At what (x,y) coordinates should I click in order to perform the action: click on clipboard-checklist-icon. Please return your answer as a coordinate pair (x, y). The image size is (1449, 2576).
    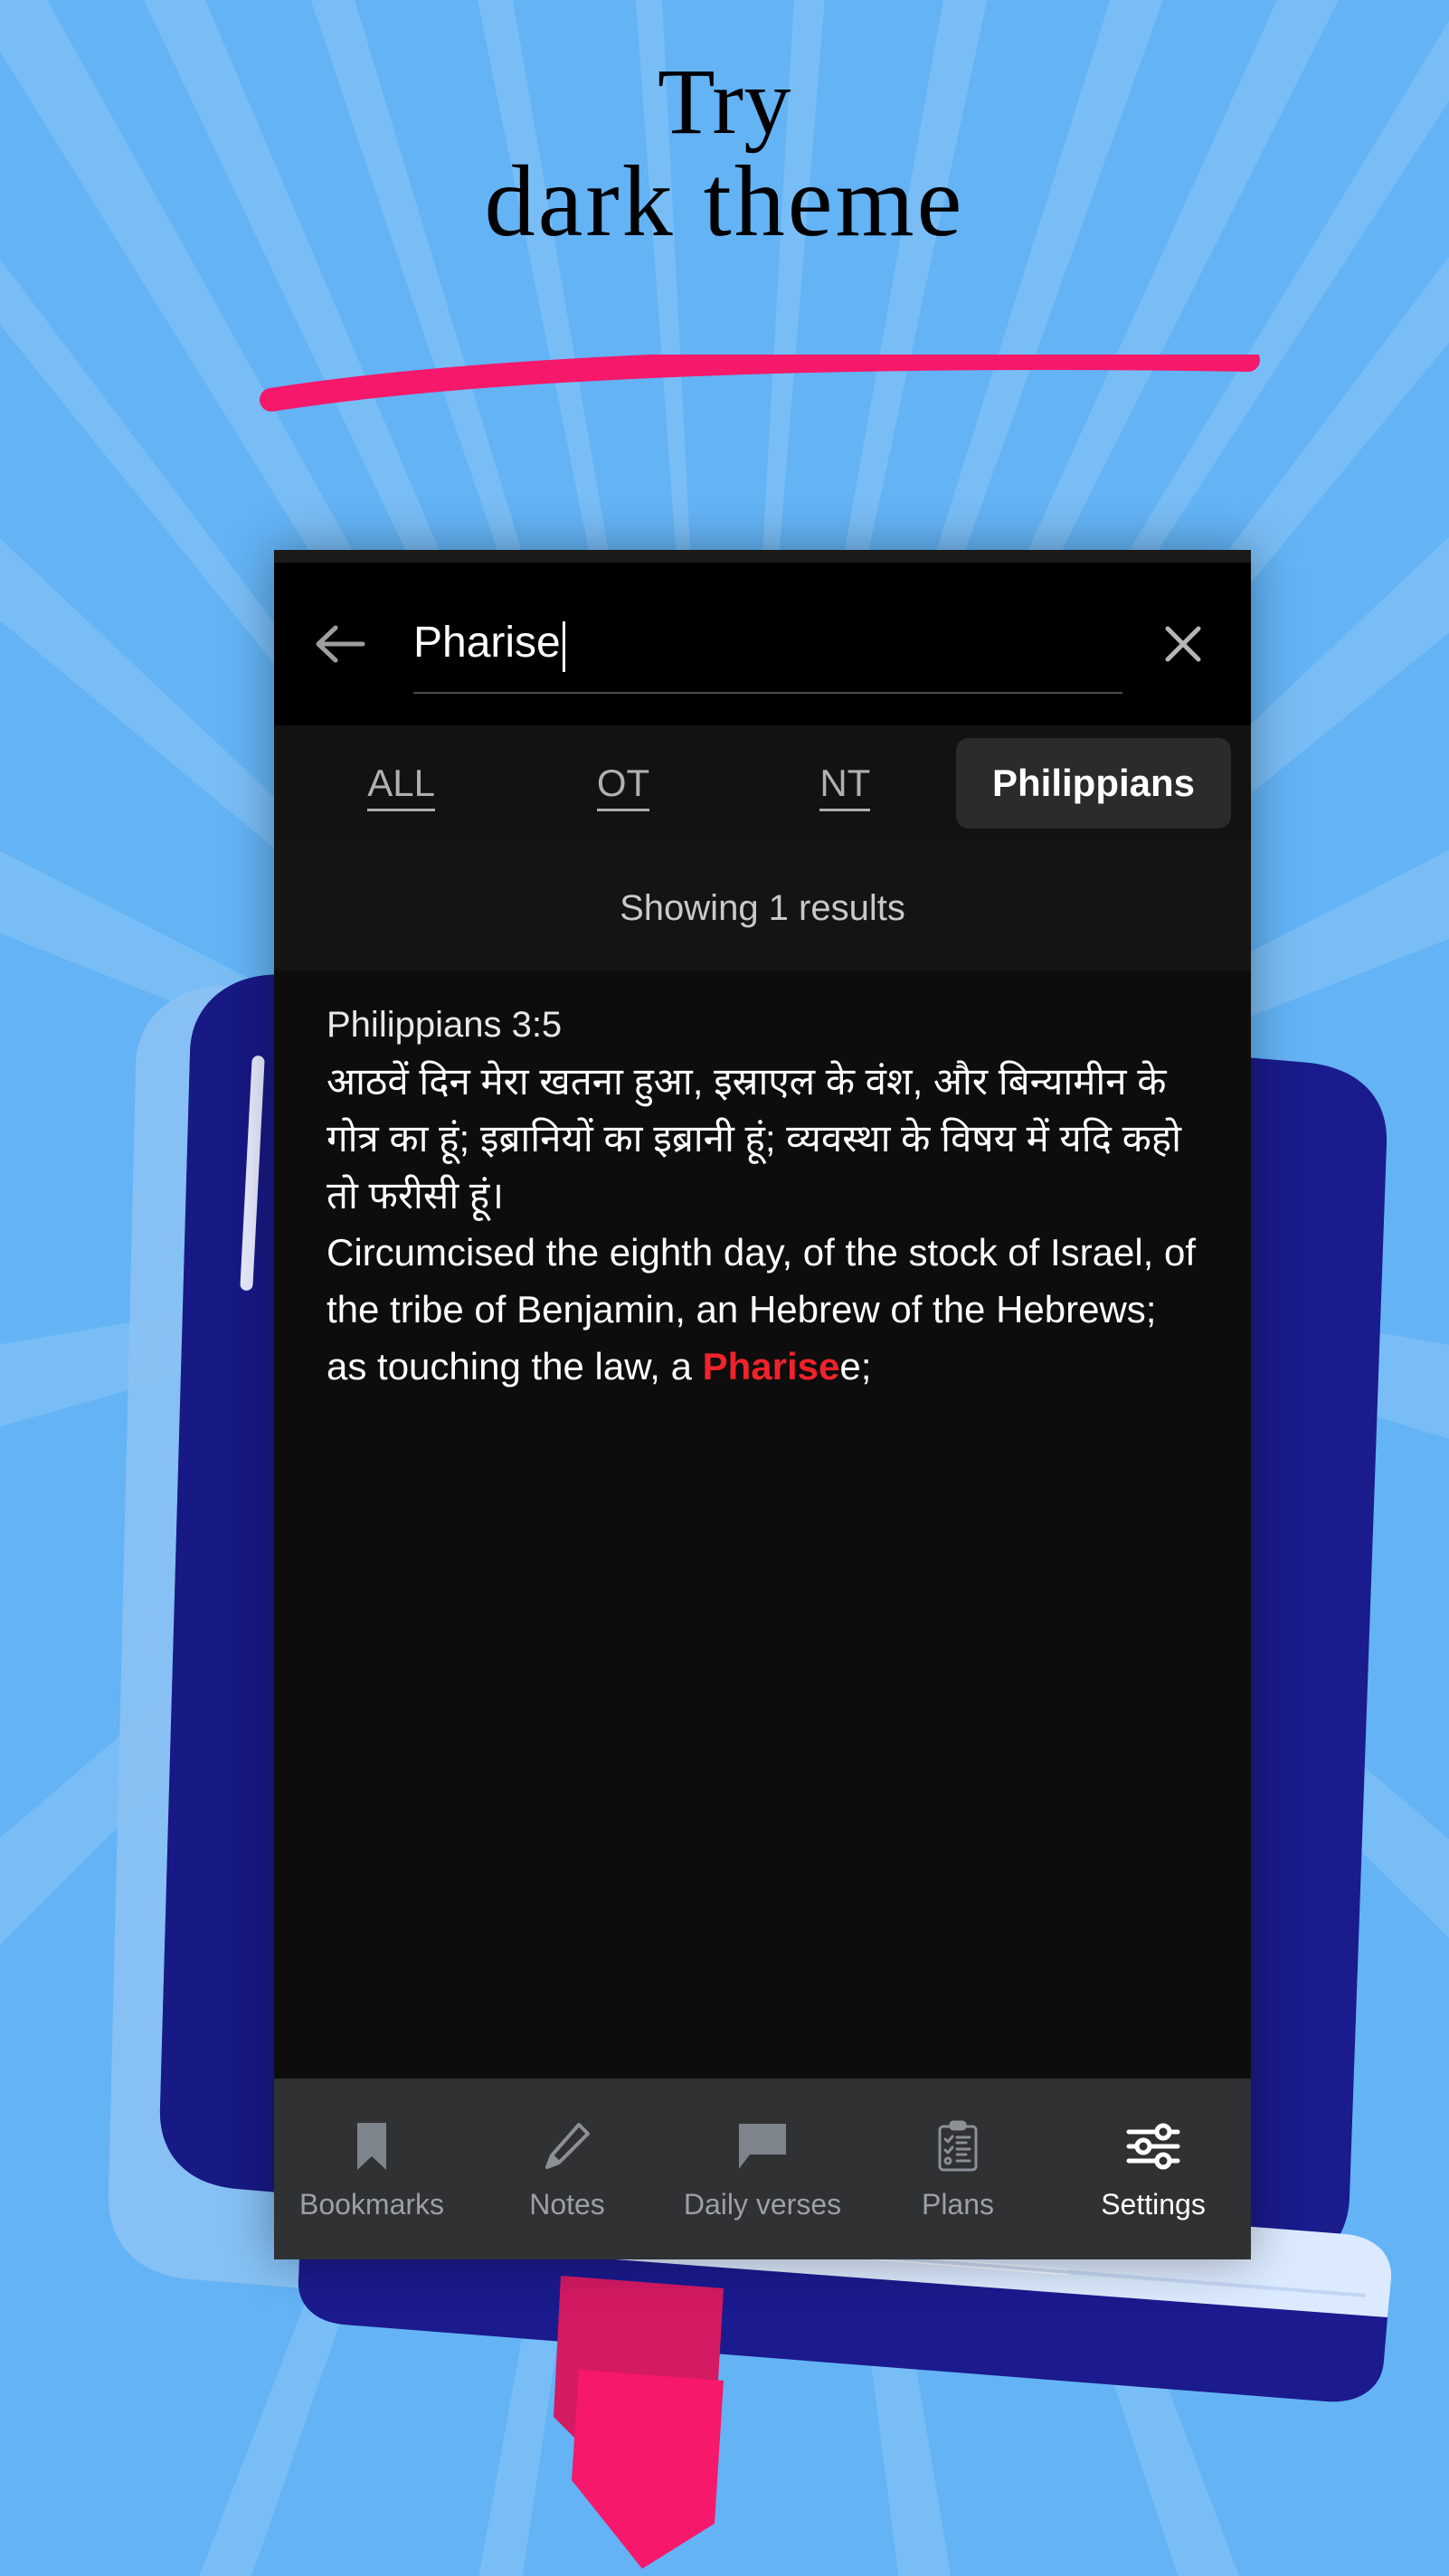
    Looking at the image, I should click on (958, 2147).